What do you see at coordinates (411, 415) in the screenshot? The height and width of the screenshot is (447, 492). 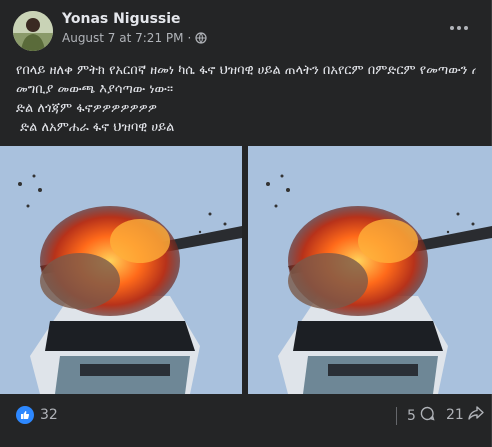 I see `comment-count: 5` at bounding box center [411, 415].